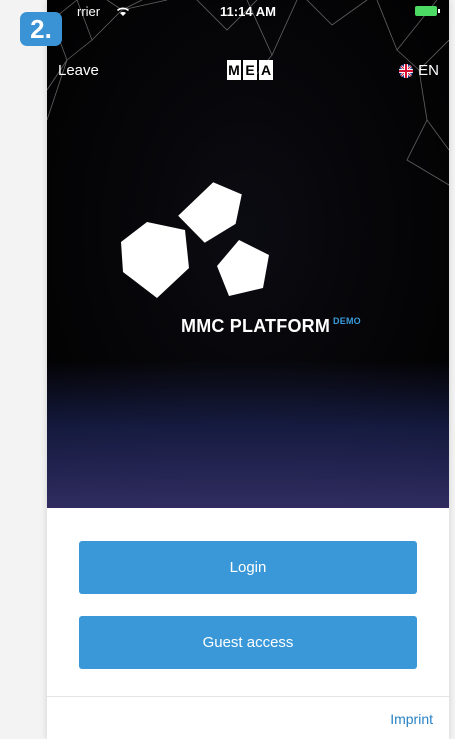 This screenshot has height=739, width=455. Describe the element at coordinates (78, 70) in the screenshot. I see `leave-button: Leave` at that location.